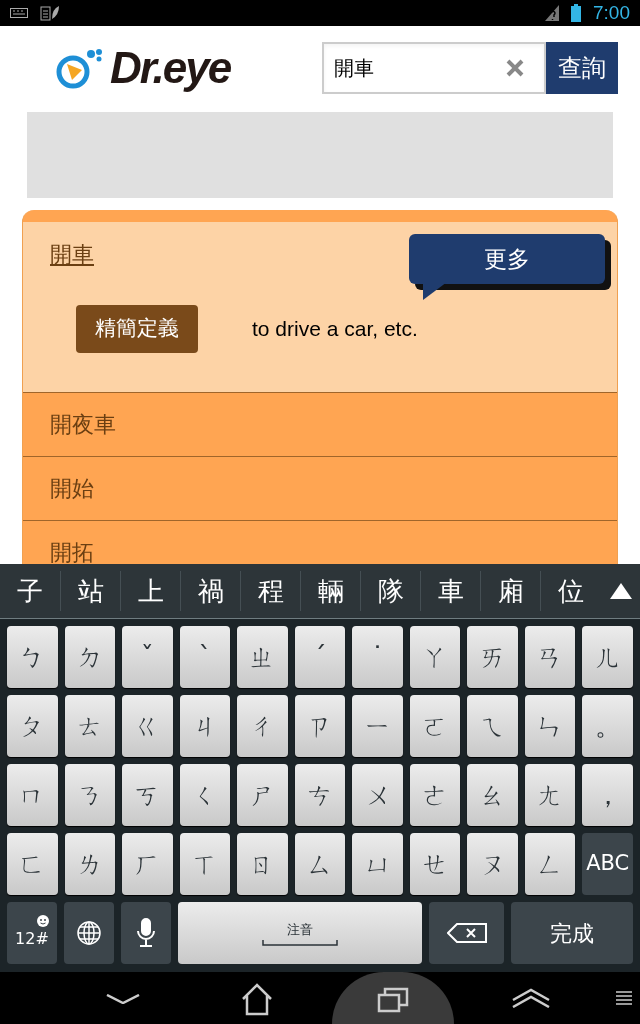 The width and height of the screenshot is (640, 1024). What do you see at coordinates (320, 864) in the screenshot?
I see `keyboard-key: ㄙ` at bounding box center [320, 864].